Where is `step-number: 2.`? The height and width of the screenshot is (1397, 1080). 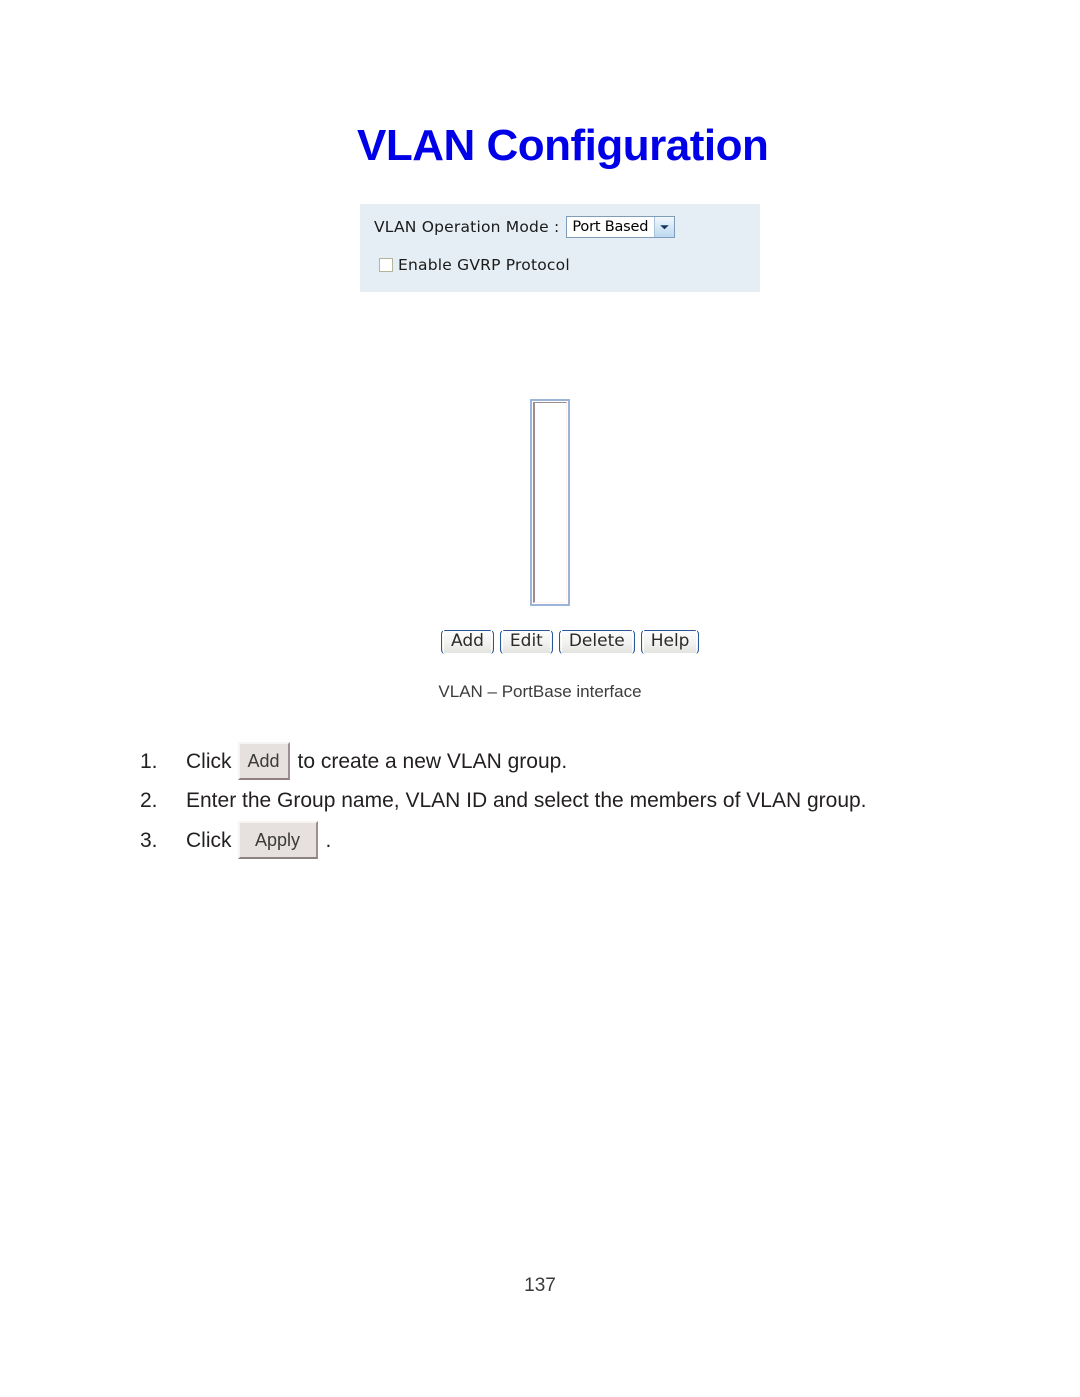
step-number: 2. is located at coordinates (149, 800).